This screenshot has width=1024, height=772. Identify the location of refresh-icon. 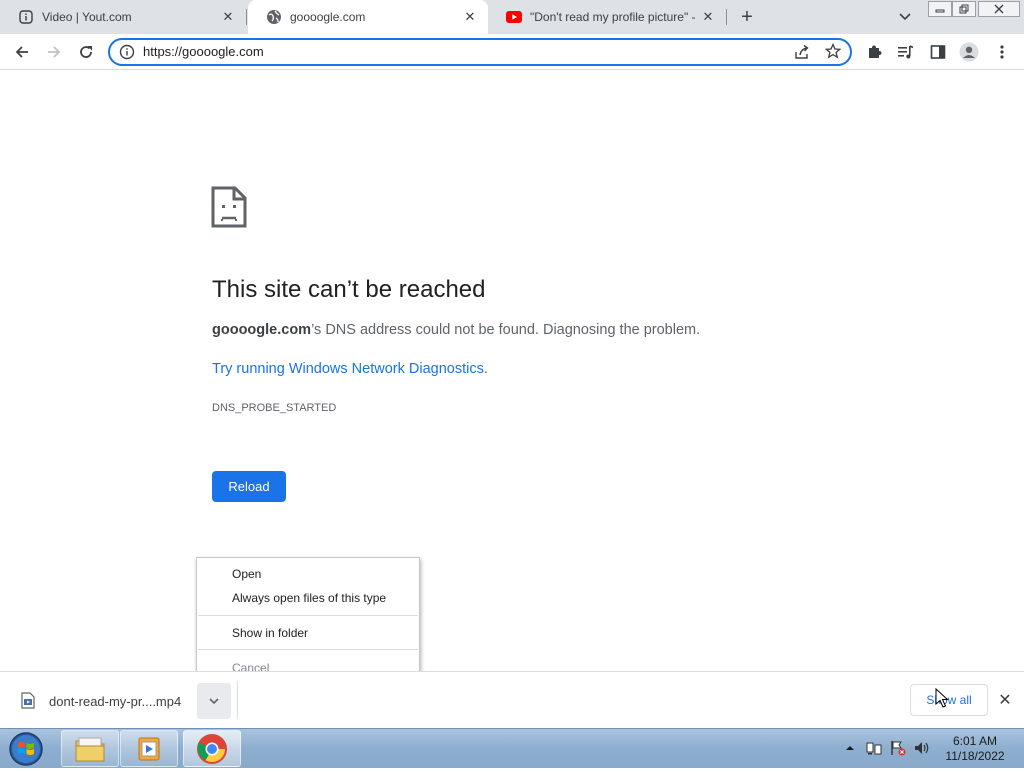
(86, 52).